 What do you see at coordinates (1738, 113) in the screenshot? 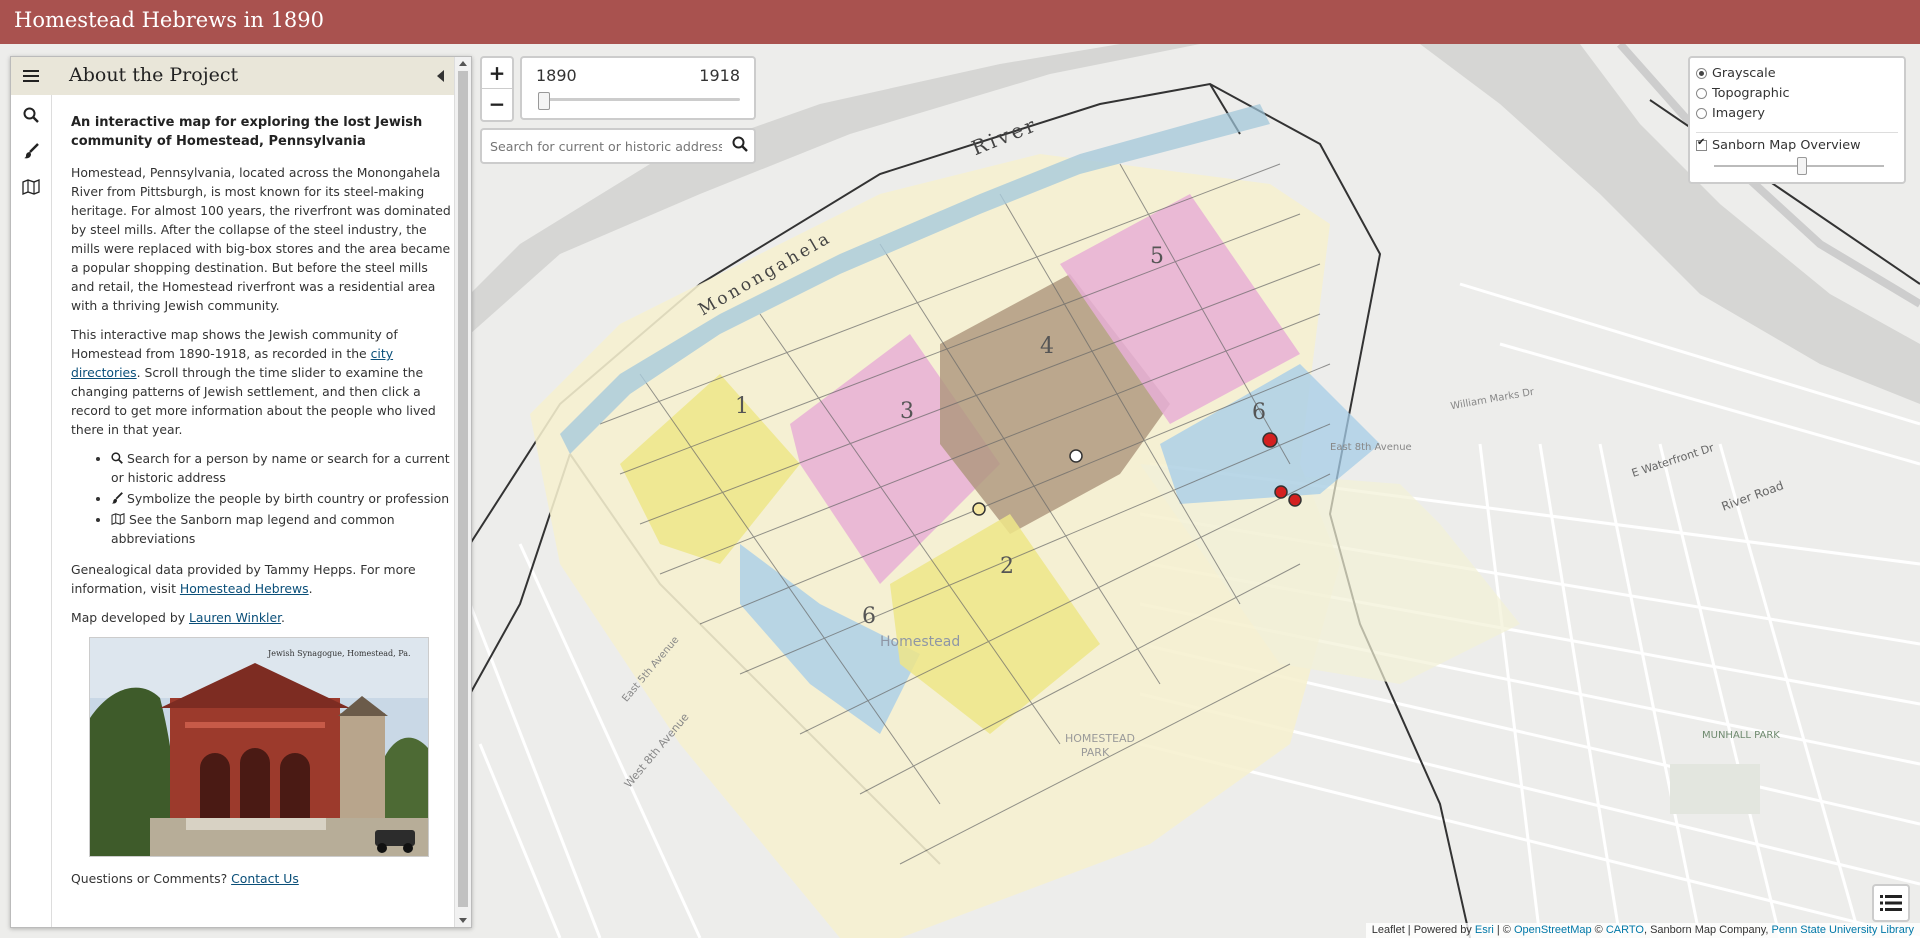
I see `layer-label: Imagery` at bounding box center [1738, 113].